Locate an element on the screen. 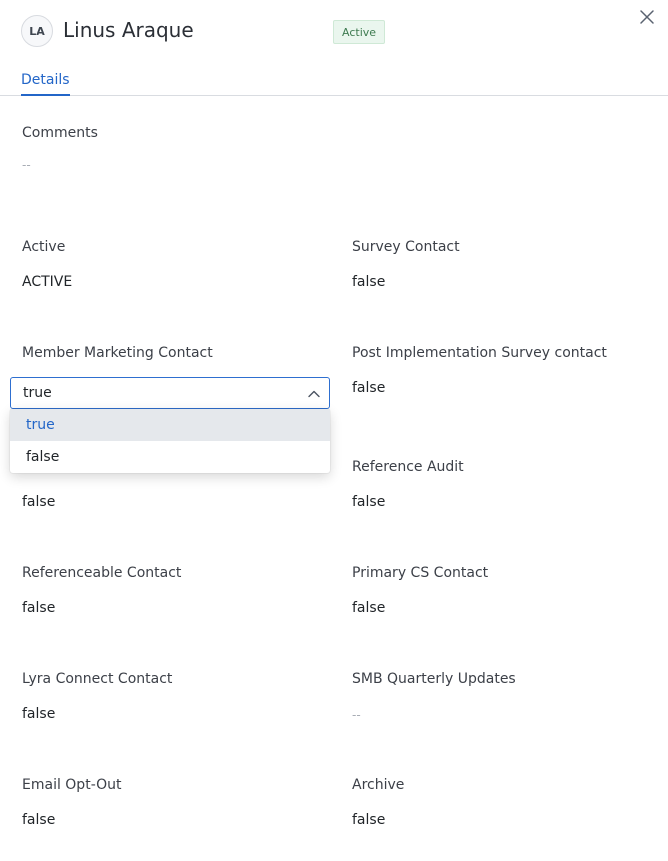  referenceable-contact-label: Referenceable Contact is located at coordinates (102, 573).